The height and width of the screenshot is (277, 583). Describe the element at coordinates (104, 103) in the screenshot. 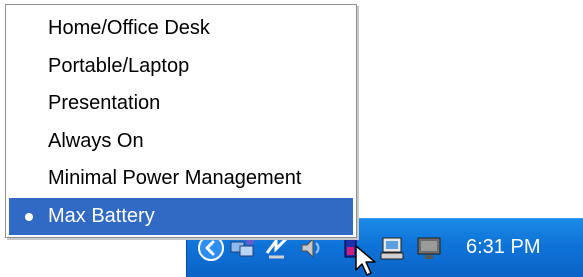

I see `menu-item-label: Presentation` at that location.